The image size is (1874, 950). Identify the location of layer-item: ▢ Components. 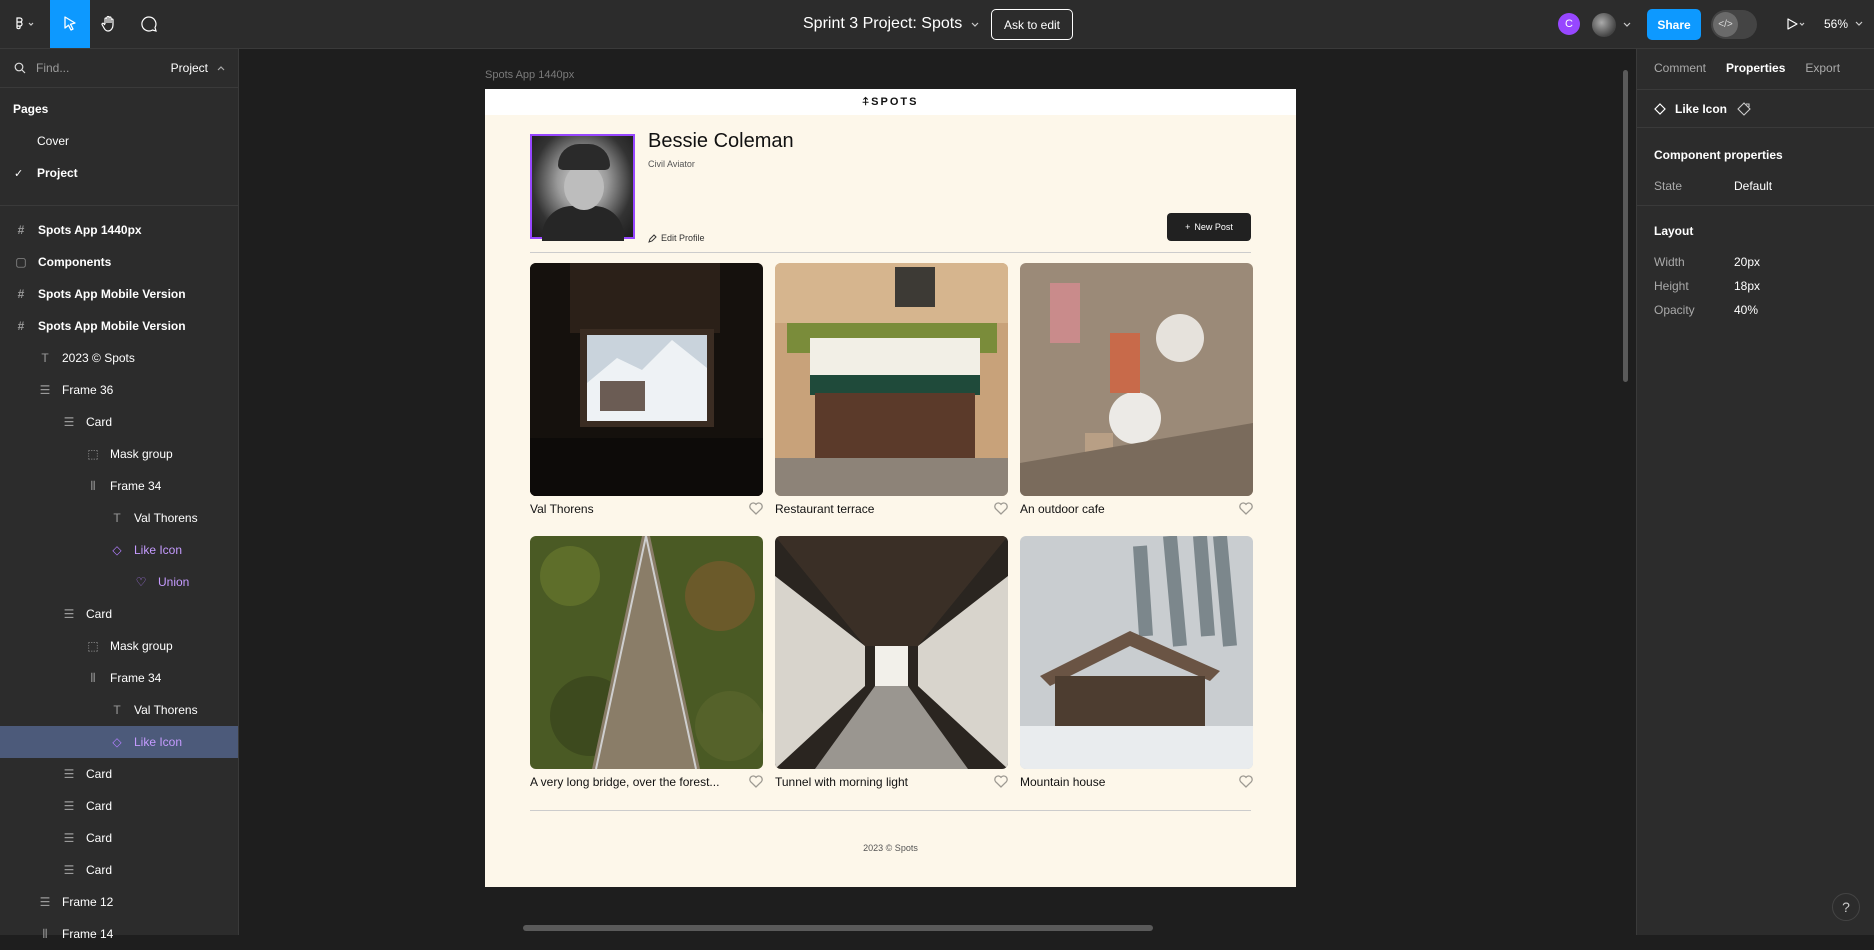
(119, 262).